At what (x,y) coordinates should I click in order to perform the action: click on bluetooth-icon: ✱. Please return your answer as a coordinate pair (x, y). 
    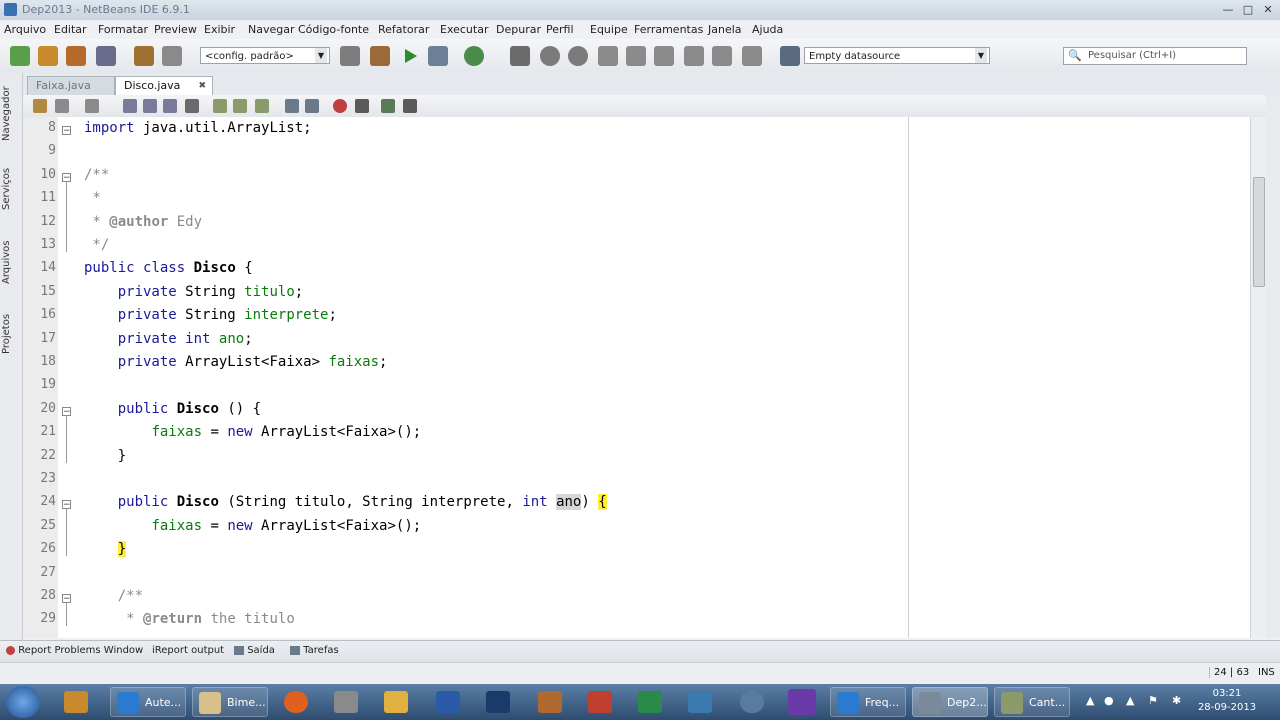
    Looking at the image, I should click on (1176, 700).